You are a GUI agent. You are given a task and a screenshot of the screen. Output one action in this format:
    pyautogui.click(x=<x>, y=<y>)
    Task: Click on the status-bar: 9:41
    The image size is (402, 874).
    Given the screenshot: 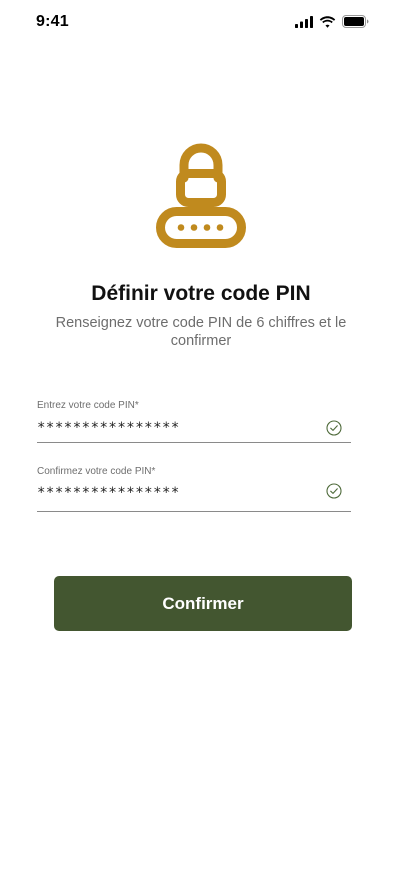 What is the action you would take?
    pyautogui.click(x=201, y=22)
    